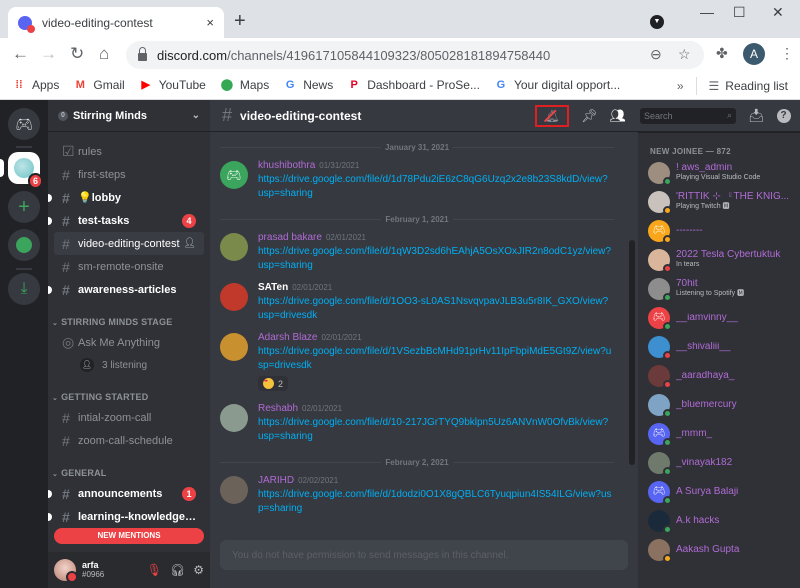 The height and width of the screenshot is (588, 800). I want to click on tab-search-icon: ▼, so click(657, 22).